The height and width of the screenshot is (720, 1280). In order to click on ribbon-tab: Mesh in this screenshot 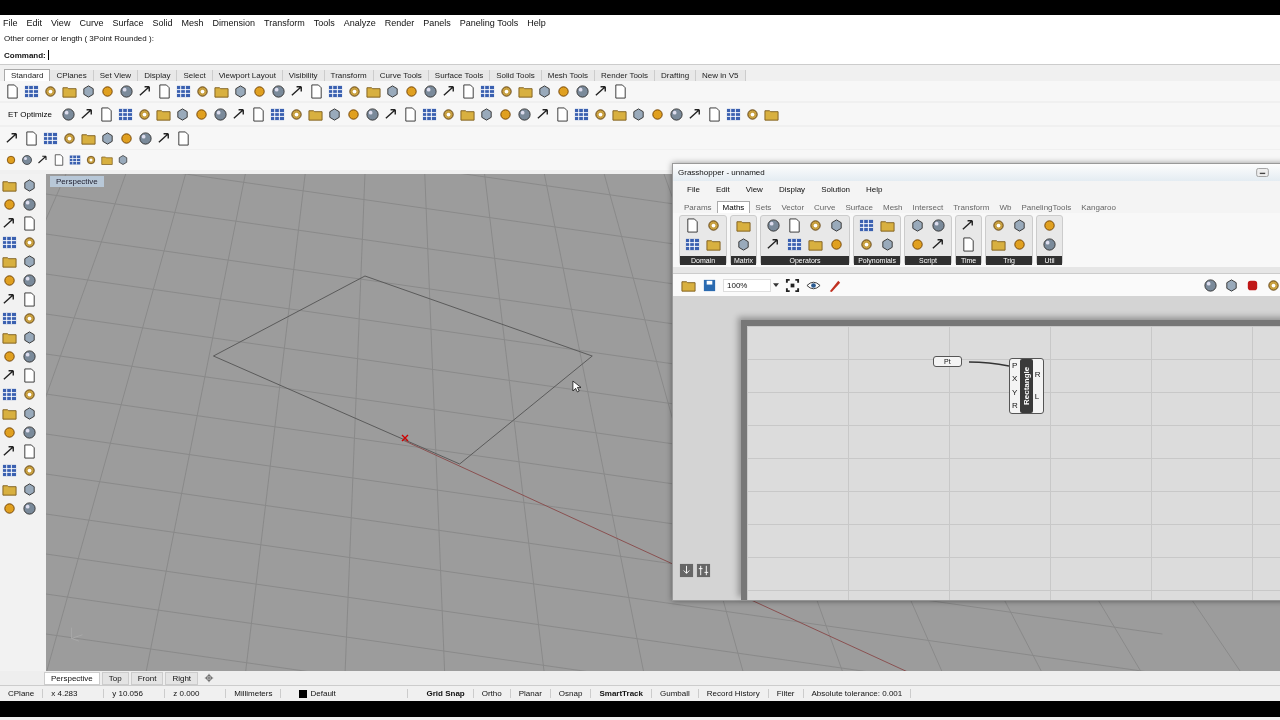, I will do `click(893, 207)`.